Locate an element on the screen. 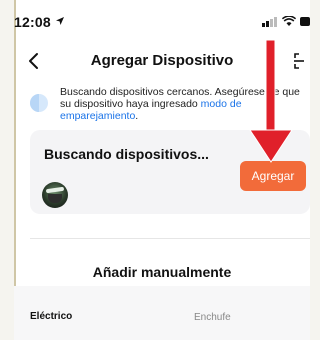 The height and width of the screenshot is (340, 320). divider is located at coordinates (170, 238).